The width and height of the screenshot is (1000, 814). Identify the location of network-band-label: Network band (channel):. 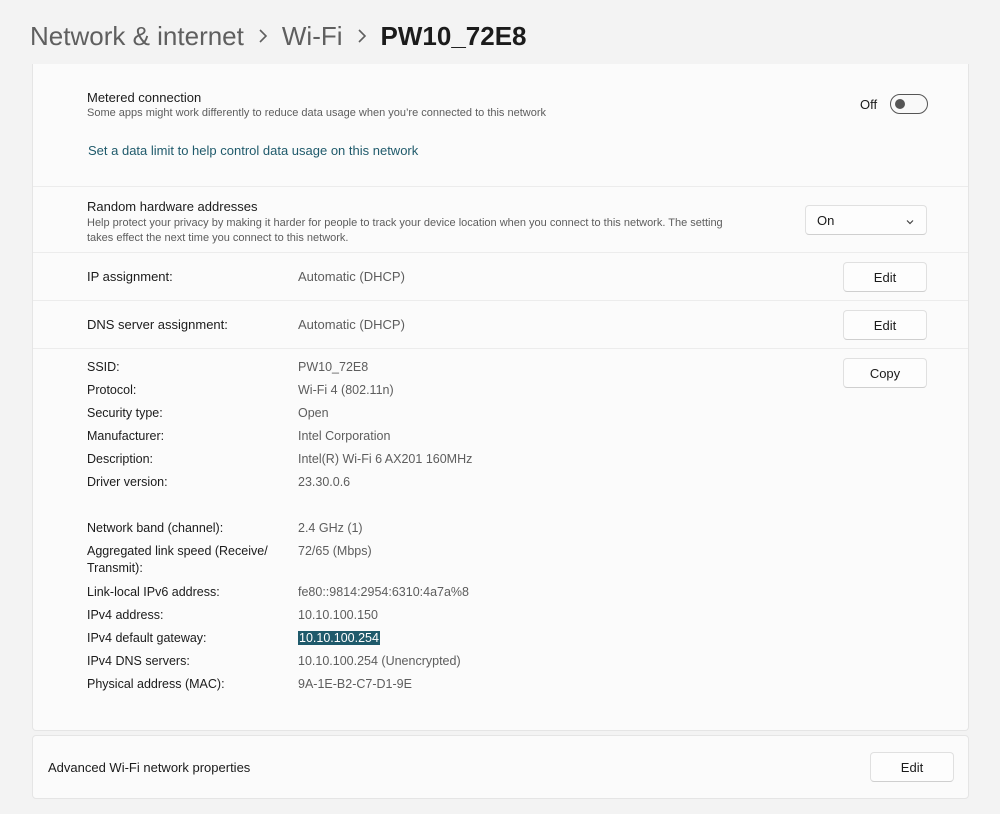
(155, 528).